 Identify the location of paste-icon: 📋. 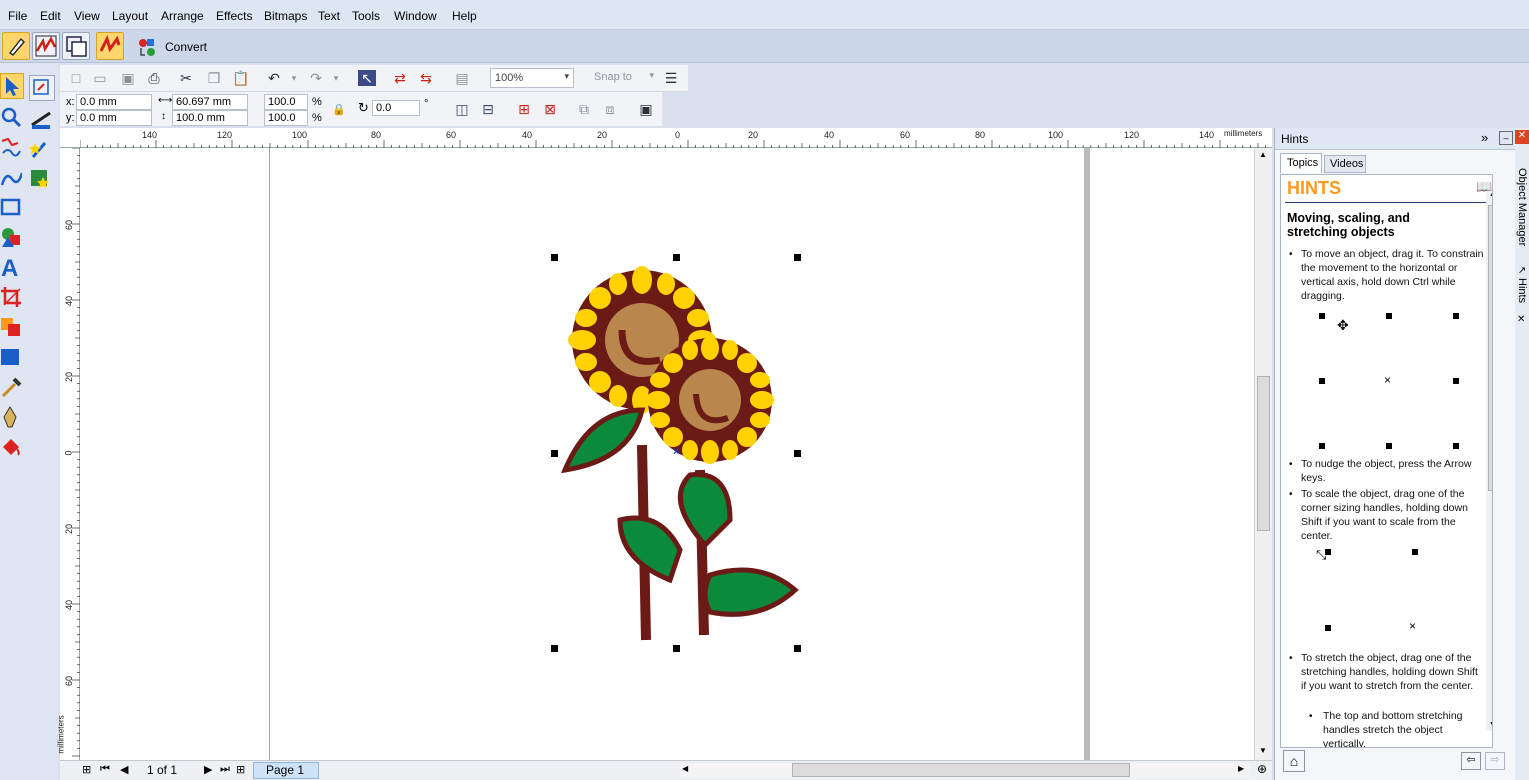
(240, 78).